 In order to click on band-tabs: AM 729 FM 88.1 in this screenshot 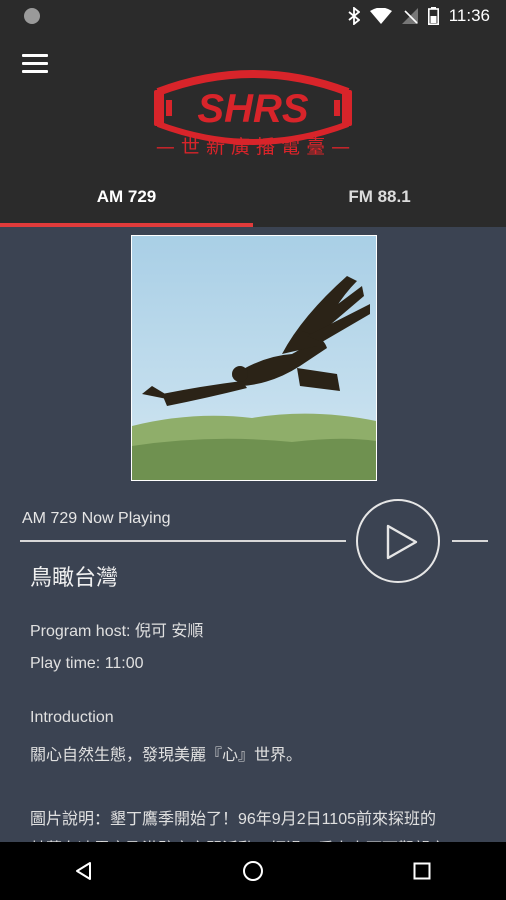, I will do `click(253, 197)`.